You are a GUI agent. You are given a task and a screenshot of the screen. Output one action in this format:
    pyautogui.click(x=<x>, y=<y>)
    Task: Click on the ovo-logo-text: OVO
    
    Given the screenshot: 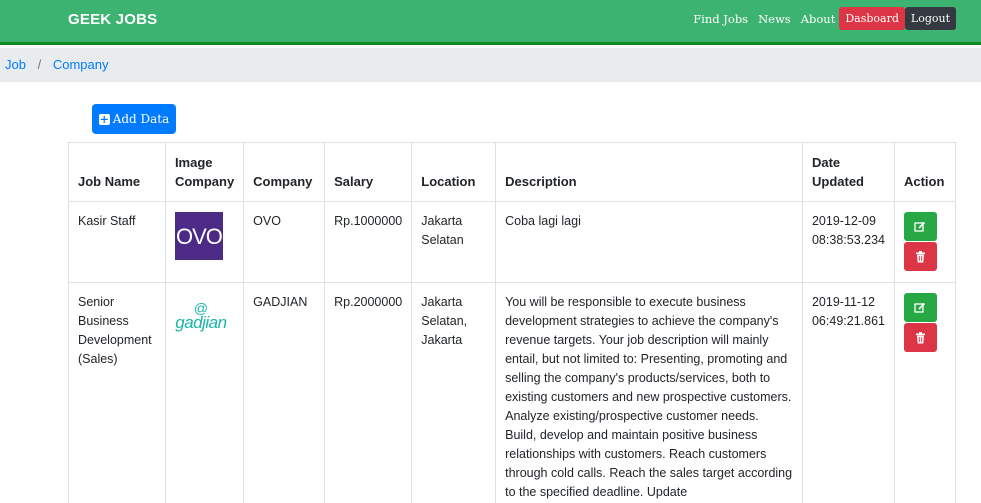 What is the action you would take?
    pyautogui.click(x=199, y=236)
    